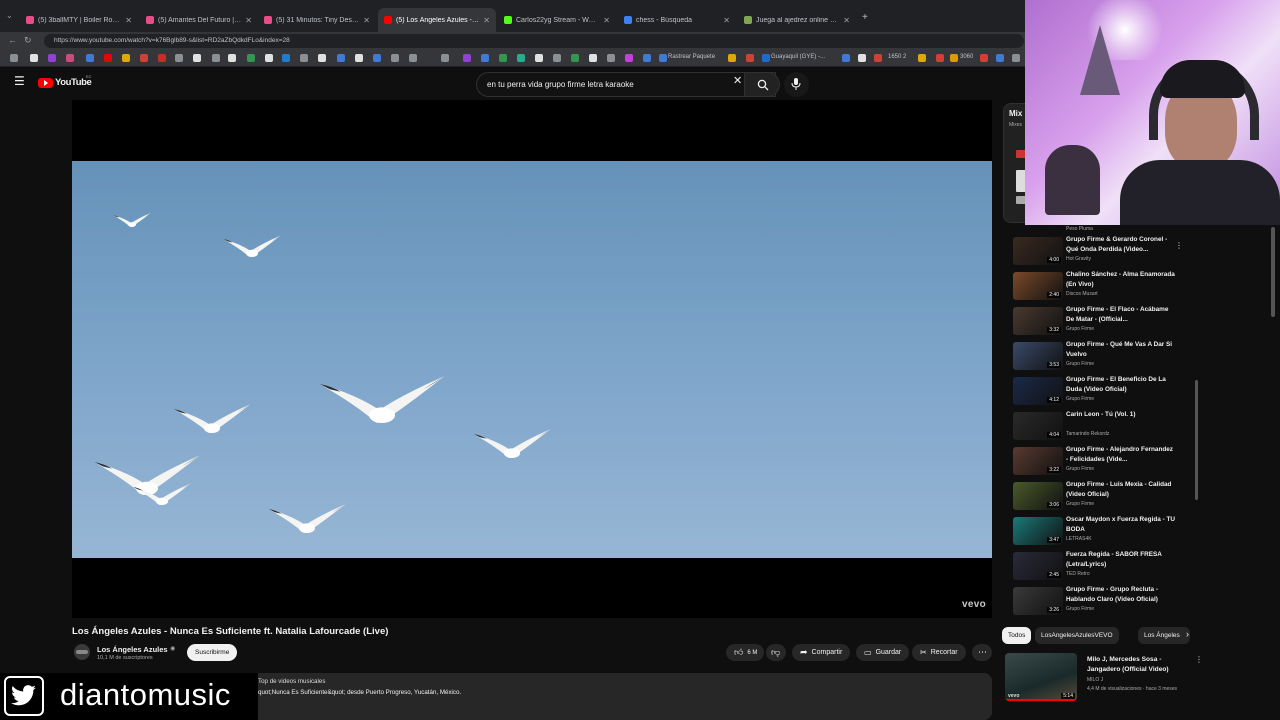 The height and width of the screenshot is (720, 1280). Describe the element at coordinates (1041, 677) in the screenshot. I see `recommended-thumbnail: vevo 5:14` at that location.